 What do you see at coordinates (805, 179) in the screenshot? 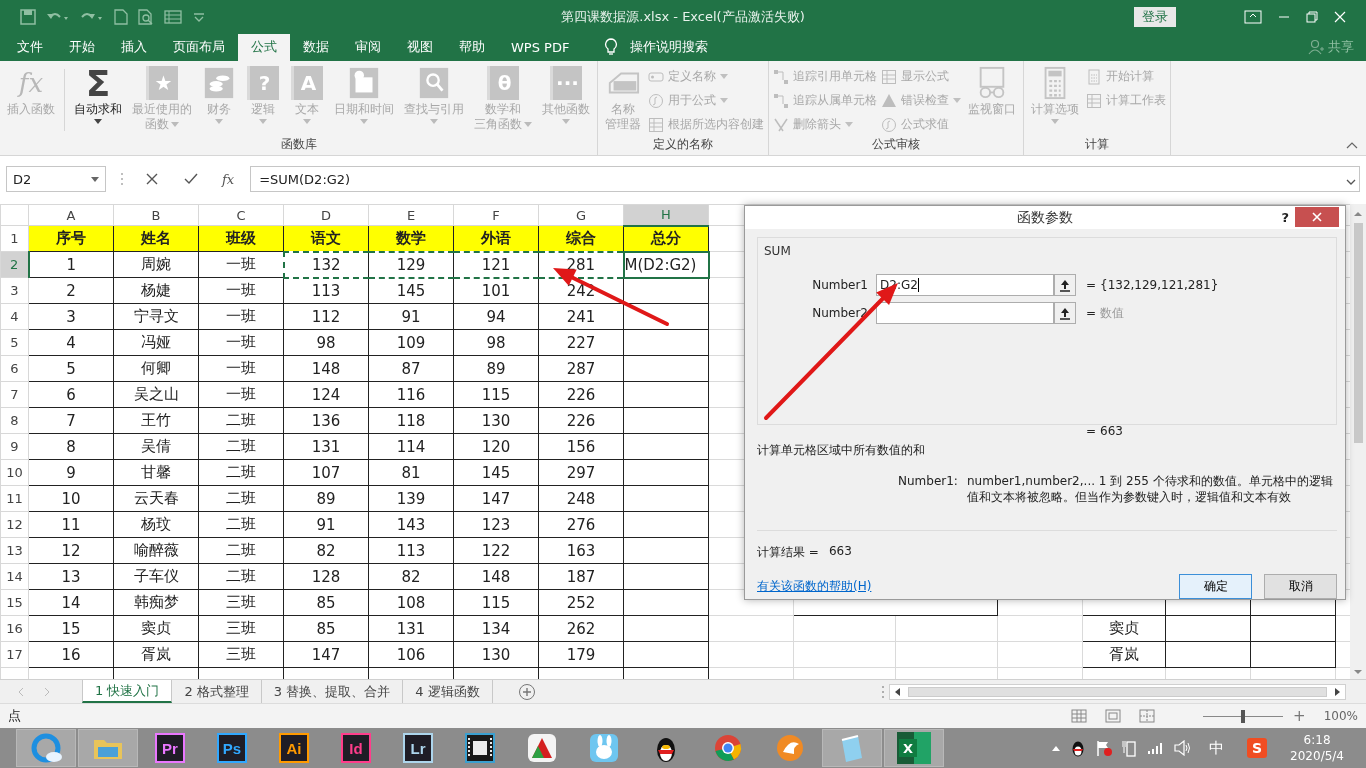
I see `formula-field: =SUM(D2:G2)` at bounding box center [805, 179].